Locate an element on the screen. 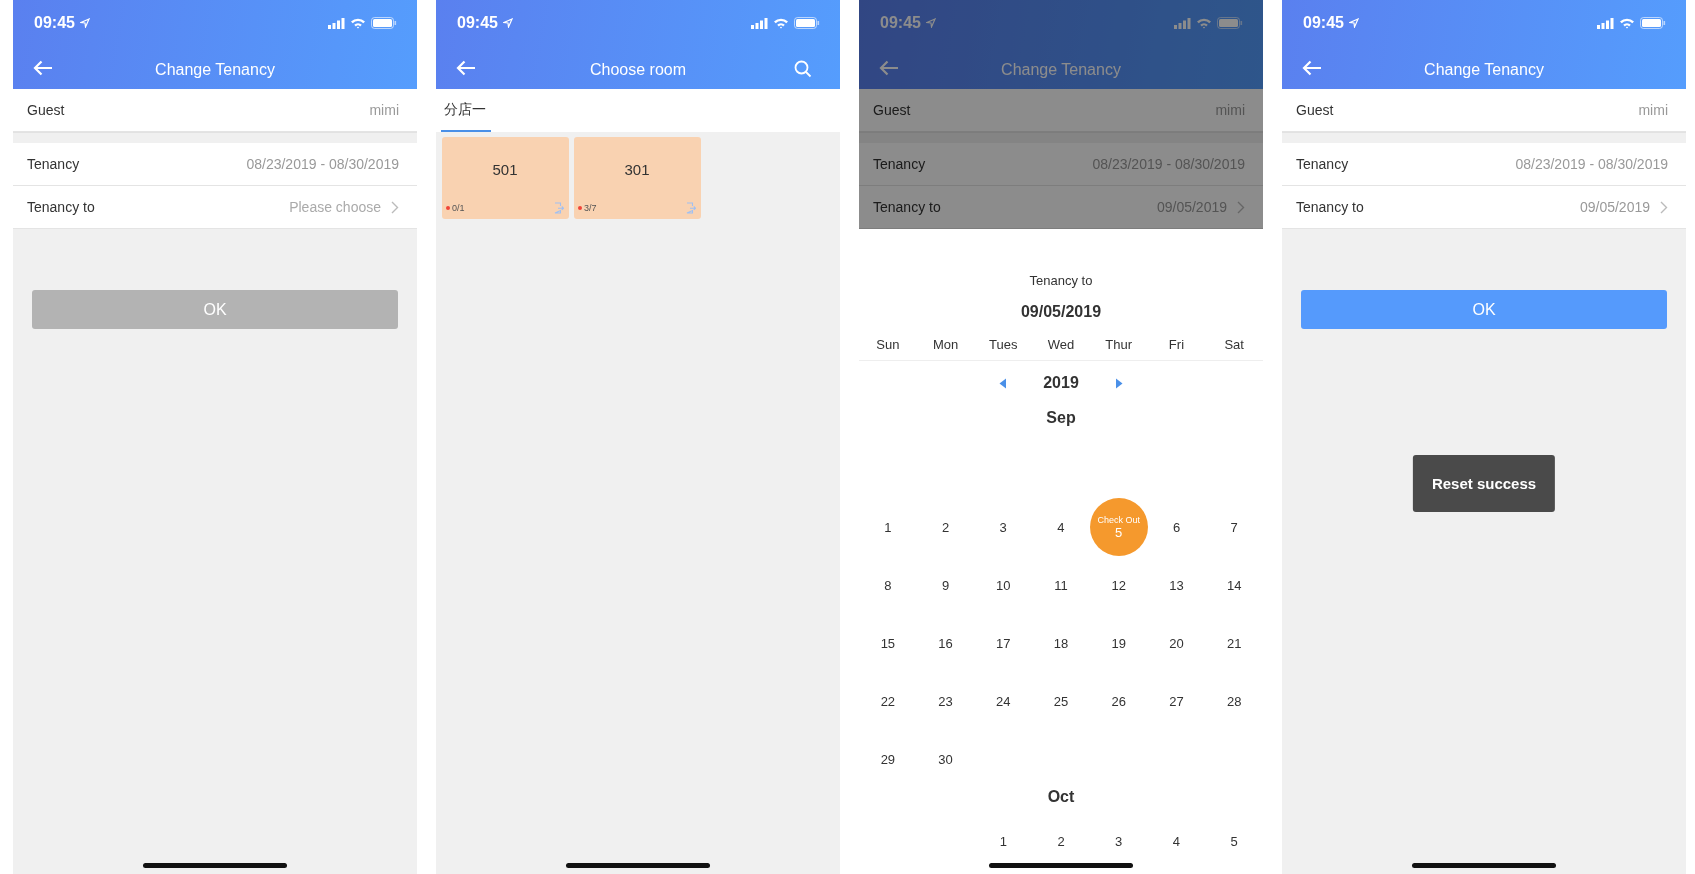  calendar-day: 28 is located at coordinates (1234, 701).